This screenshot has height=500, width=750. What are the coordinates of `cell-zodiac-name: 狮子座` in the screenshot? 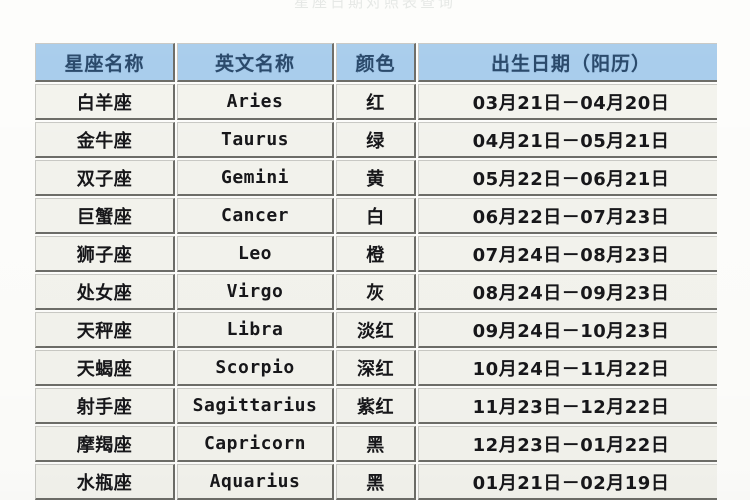 It's located at (105, 254).